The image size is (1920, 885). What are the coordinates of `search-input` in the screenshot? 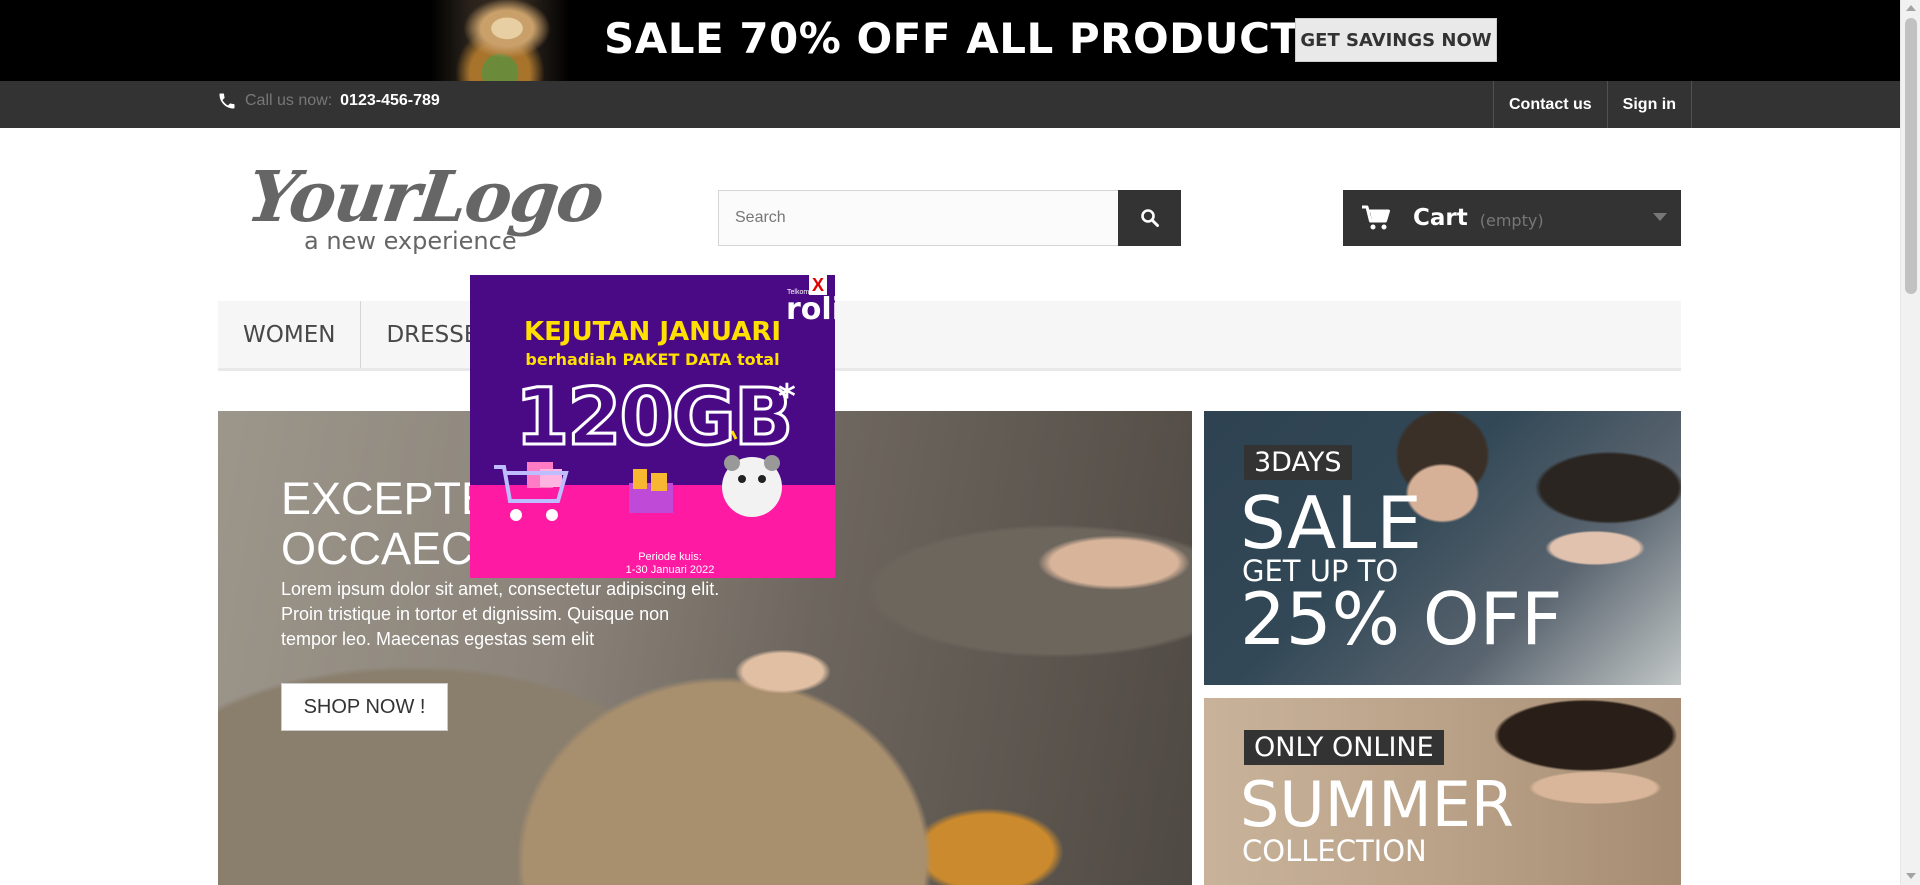 It's located at (918, 218).